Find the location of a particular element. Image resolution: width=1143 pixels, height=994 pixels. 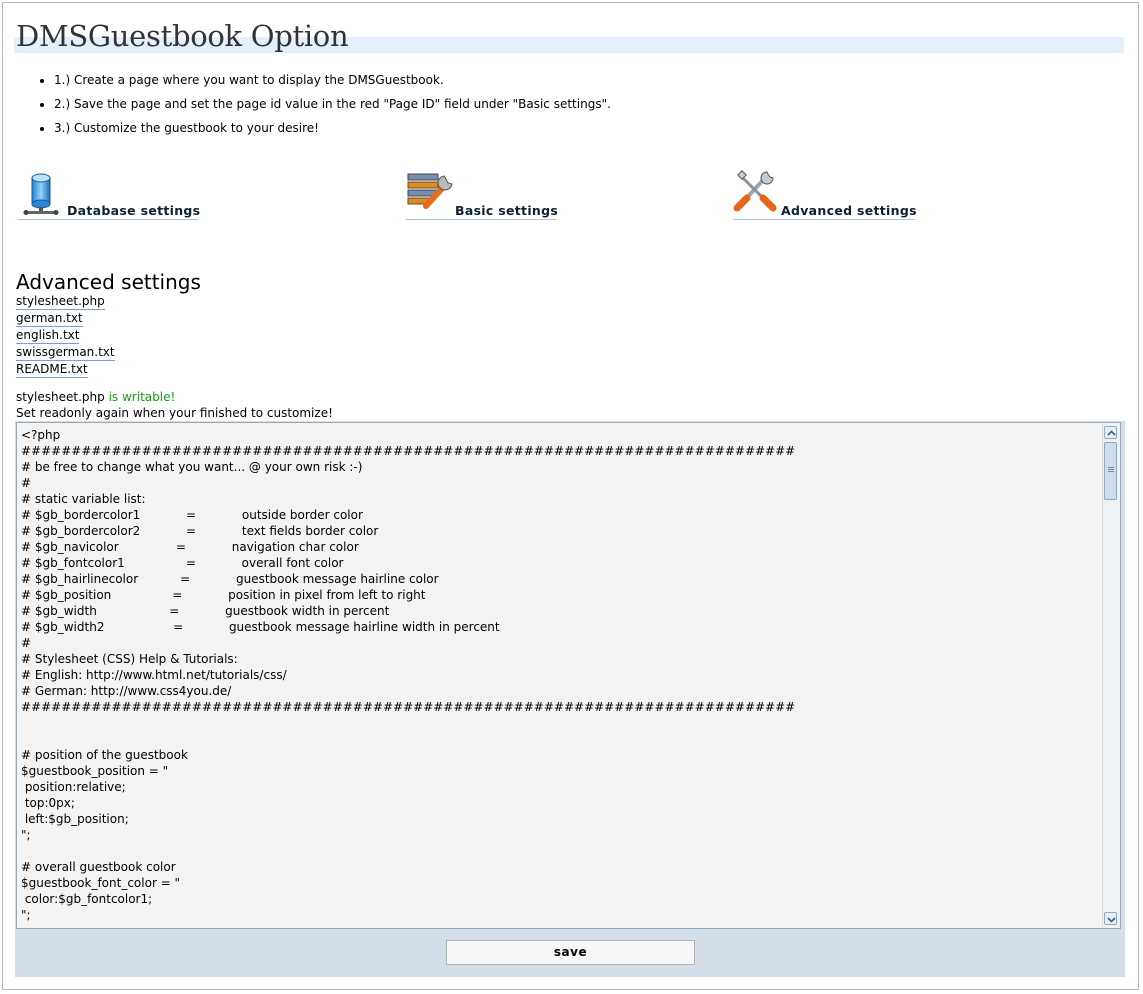

chevron-down-icon is located at coordinates (1111, 920).